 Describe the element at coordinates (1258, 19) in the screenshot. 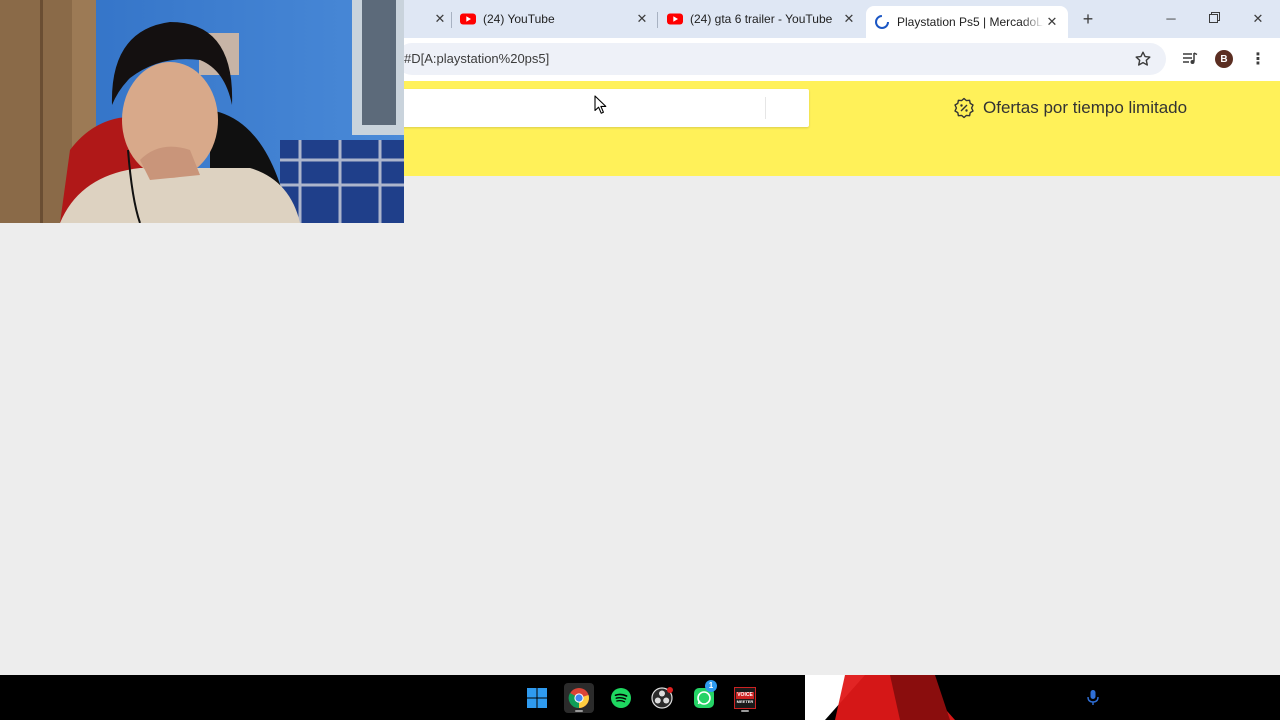

I see `close-window-button: ✕` at that location.